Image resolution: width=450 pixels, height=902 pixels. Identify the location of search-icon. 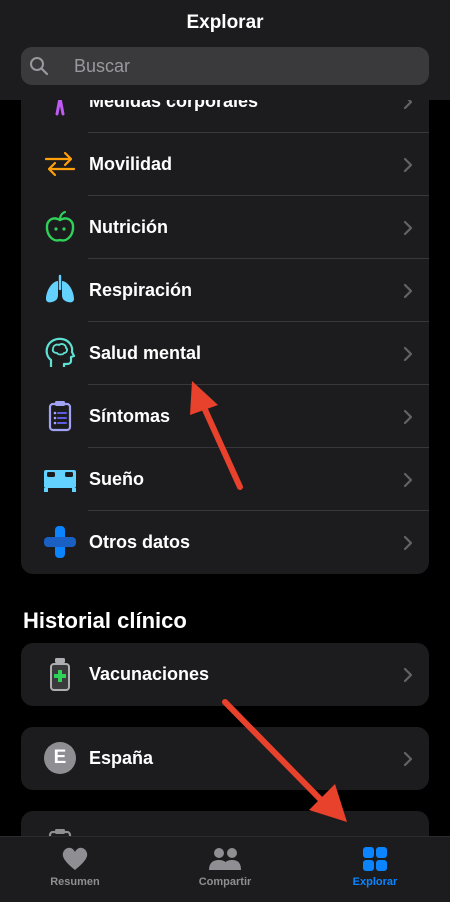
(39, 66).